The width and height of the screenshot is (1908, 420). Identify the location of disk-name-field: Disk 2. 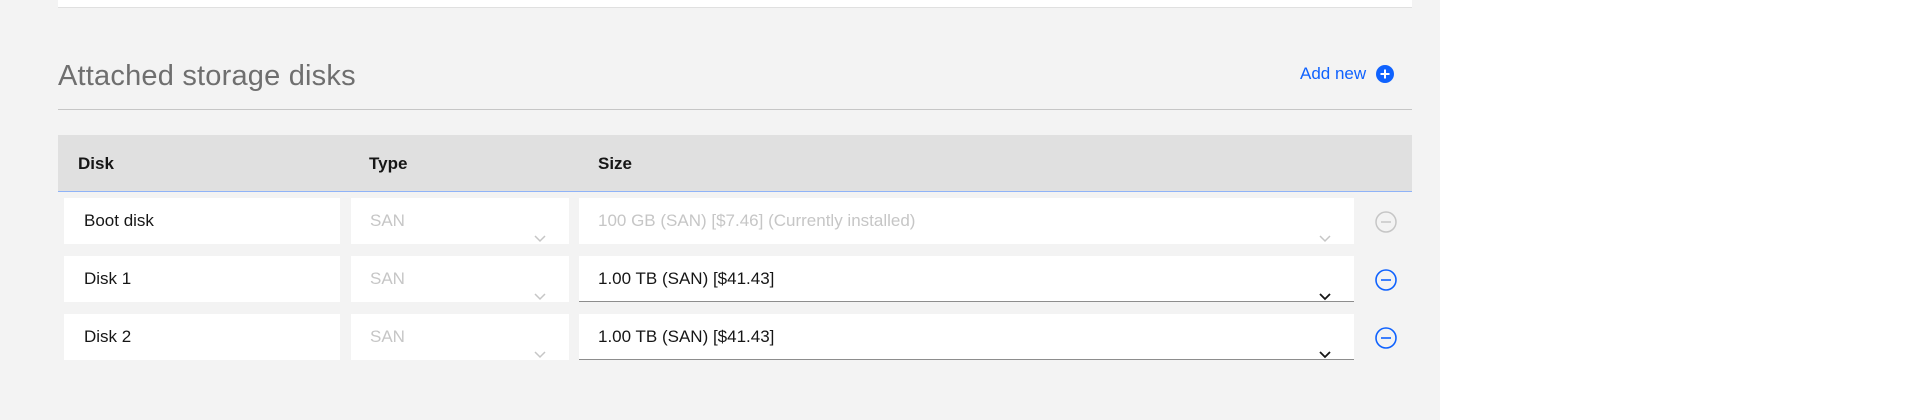
(202, 337).